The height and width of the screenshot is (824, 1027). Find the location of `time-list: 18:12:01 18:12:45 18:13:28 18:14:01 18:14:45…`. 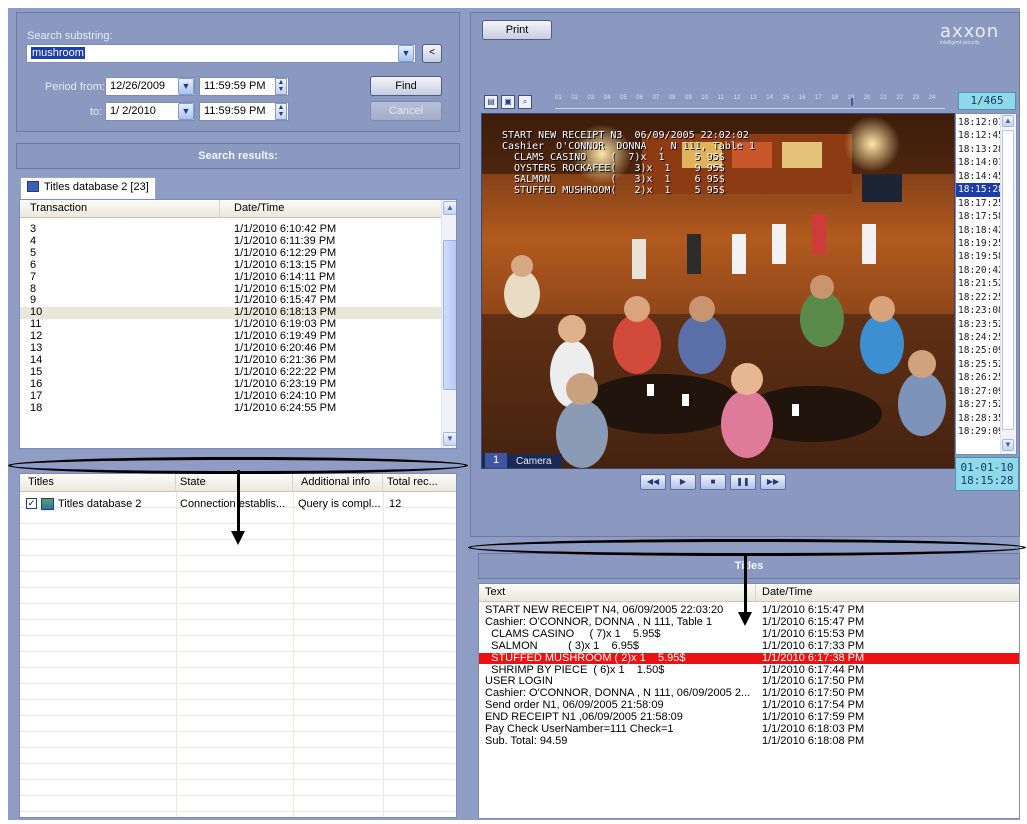

time-list: 18:12:01 18:12:45 18:13:28 18:14:01 18:14:45… is located at coordinates (986, 284).